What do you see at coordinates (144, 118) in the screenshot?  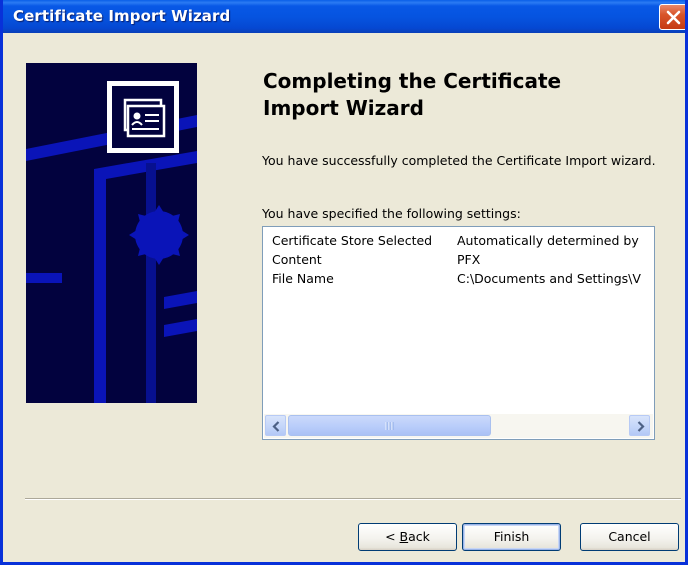 I see `certificate-icon` at bounding box center [144, 118].